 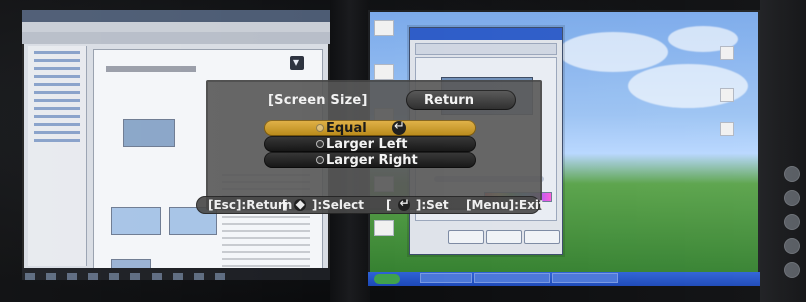 I want to click on help-menu-exit: [Menu]:Exit, so click(x=505, y=205).